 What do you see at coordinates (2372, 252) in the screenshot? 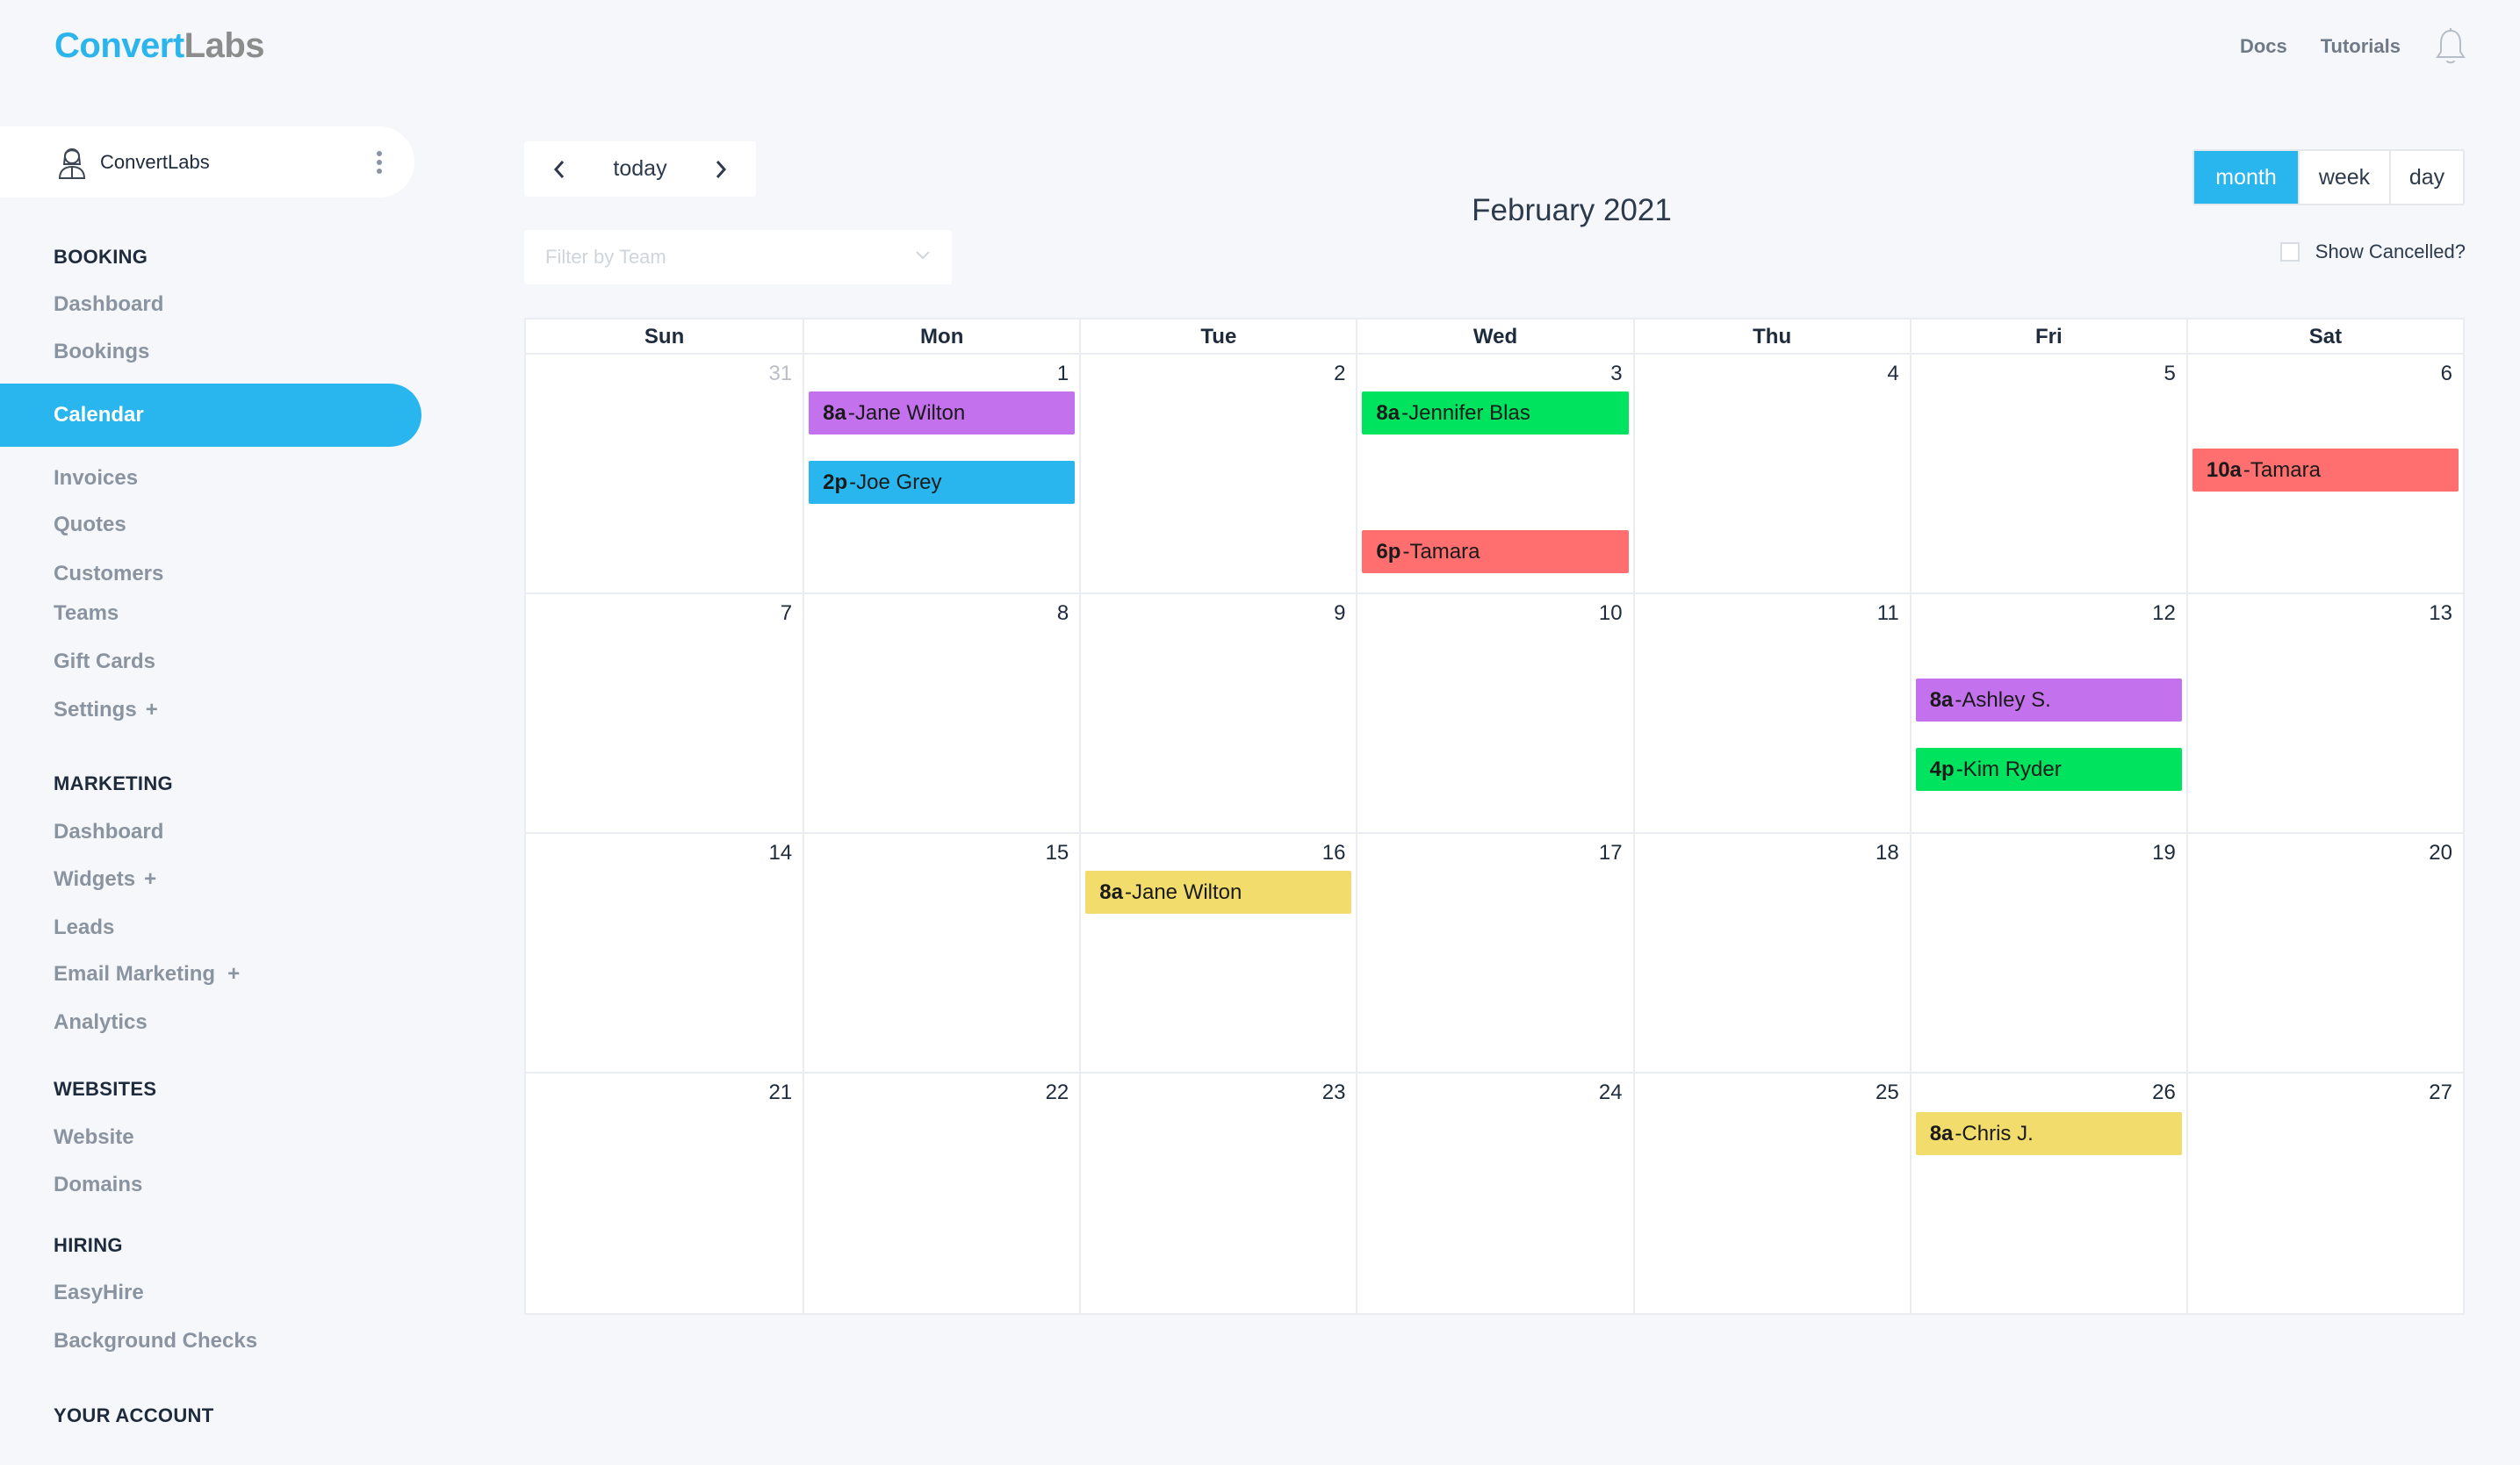
I see `show-cancelled-toggle: Show Cancelled?` at bounding box center [2372, 252].